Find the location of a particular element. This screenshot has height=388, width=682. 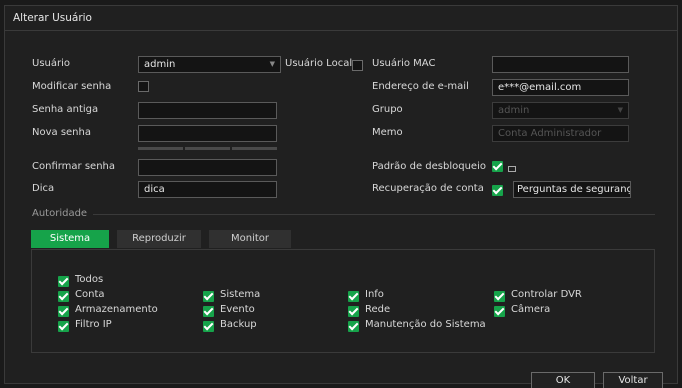

perm-label: Evento is located at coordinates (237, 309).